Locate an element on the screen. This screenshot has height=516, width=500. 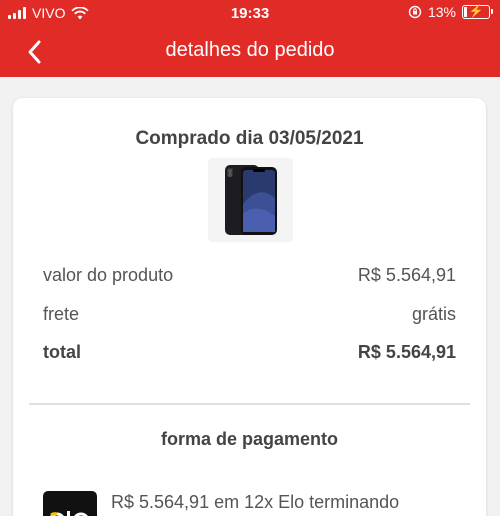
product-image is located at coordinates (250, 200).